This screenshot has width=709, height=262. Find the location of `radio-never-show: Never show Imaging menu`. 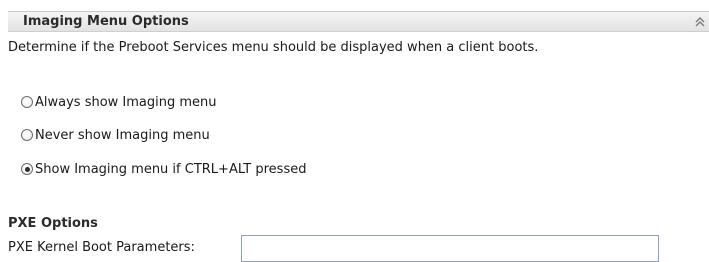

radio-never-show: Never show Imaging menu is located at coordinates (115, 135).